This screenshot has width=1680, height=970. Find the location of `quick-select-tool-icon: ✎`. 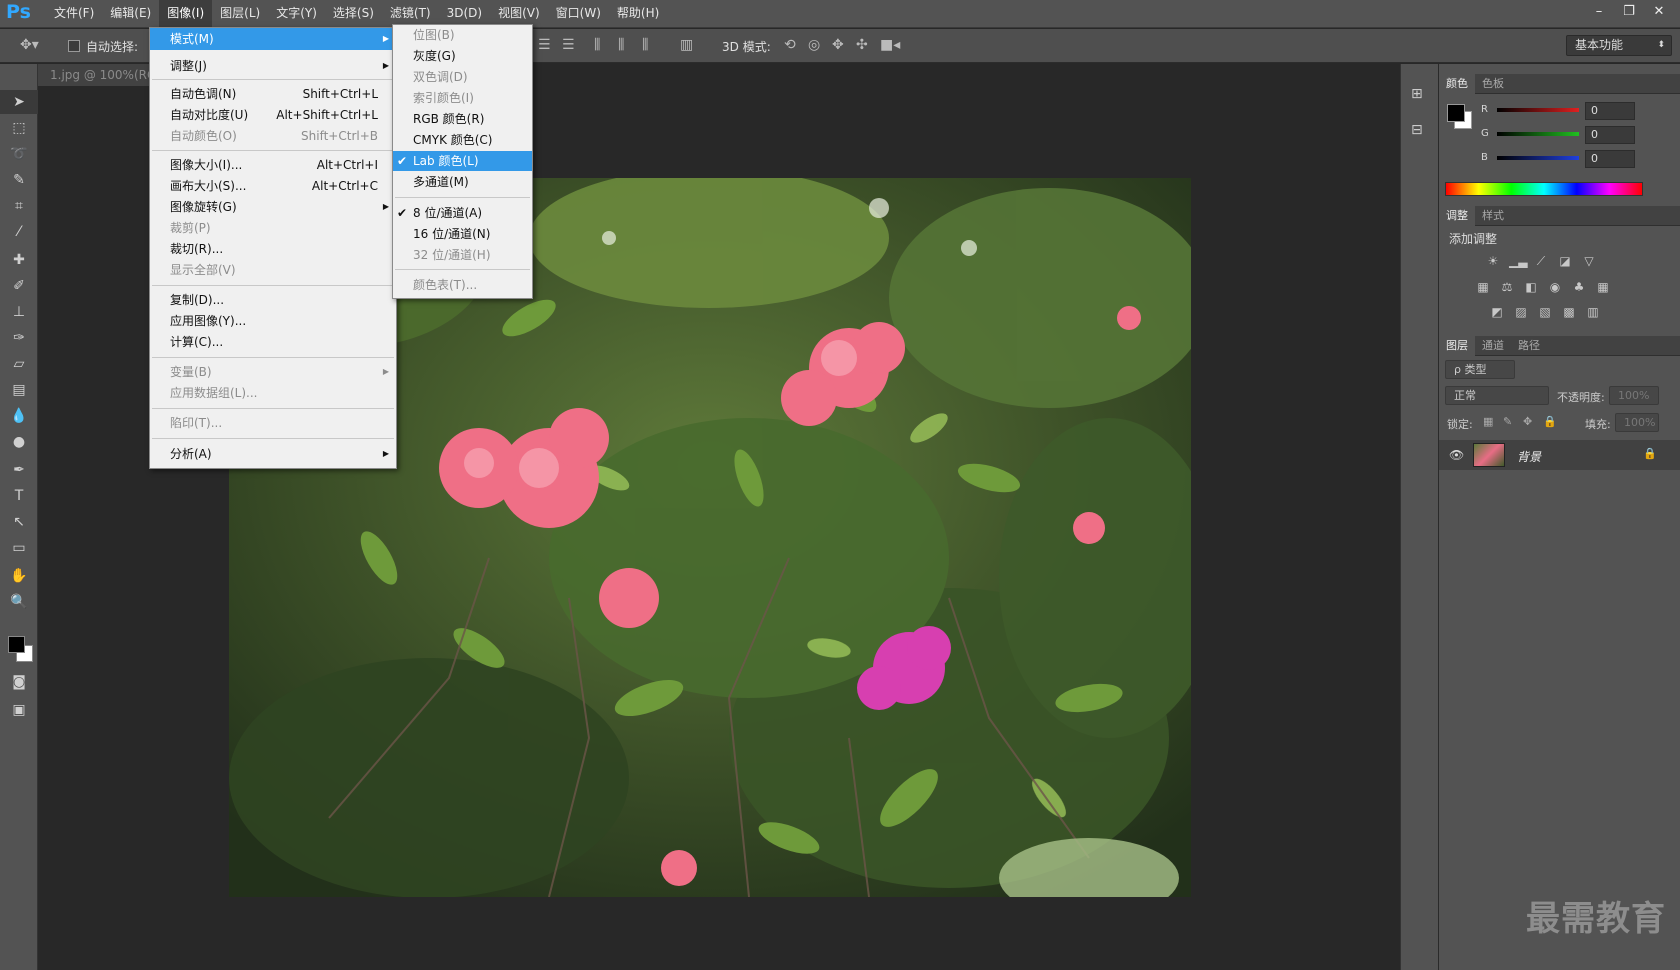

quick-select-tool-icon: ✎ is located at coordinates (19, 180).